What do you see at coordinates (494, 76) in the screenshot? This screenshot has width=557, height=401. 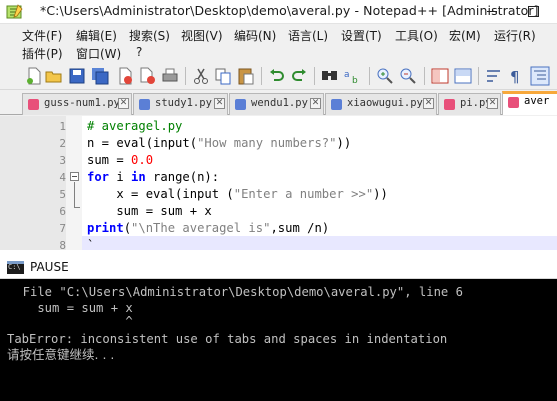 I see `word-wrap-icon` at bounding box center [494, 76].